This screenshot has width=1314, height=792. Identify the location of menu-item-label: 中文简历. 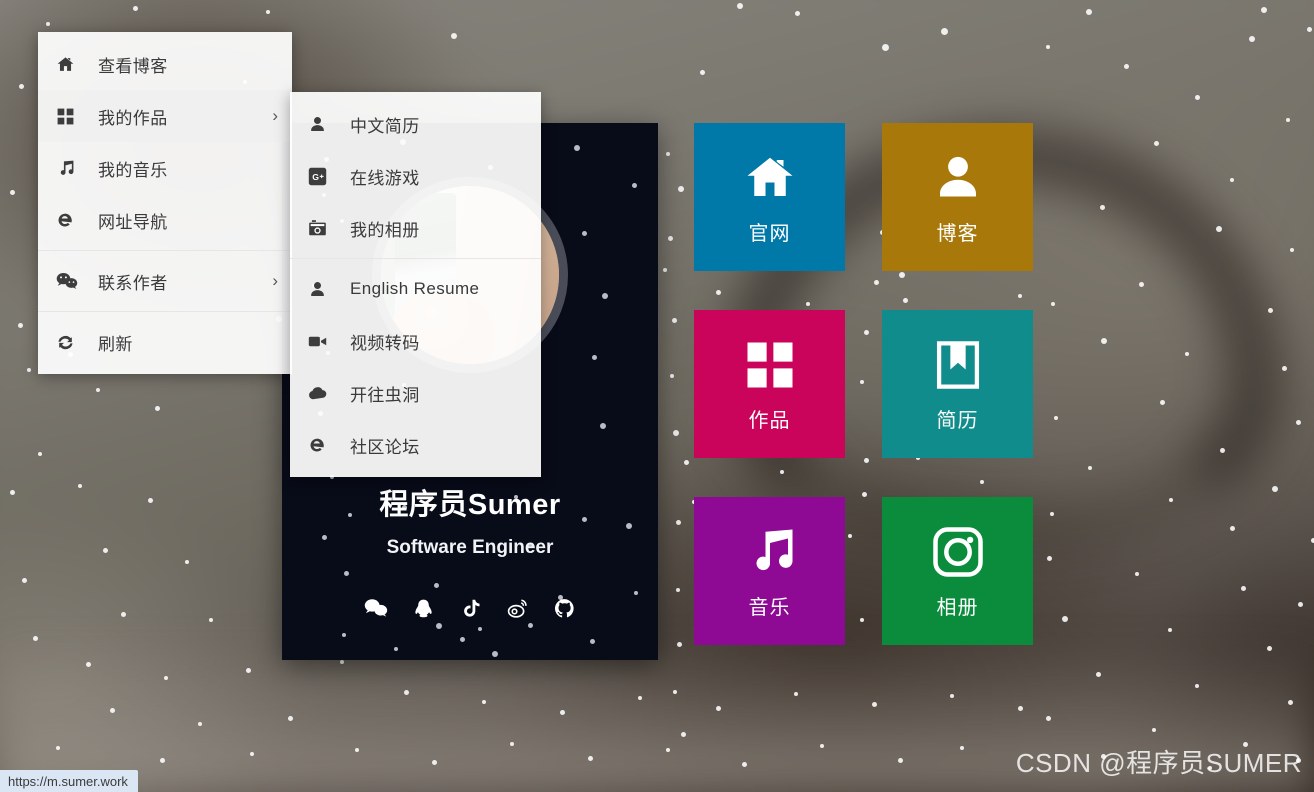
(385, 126).